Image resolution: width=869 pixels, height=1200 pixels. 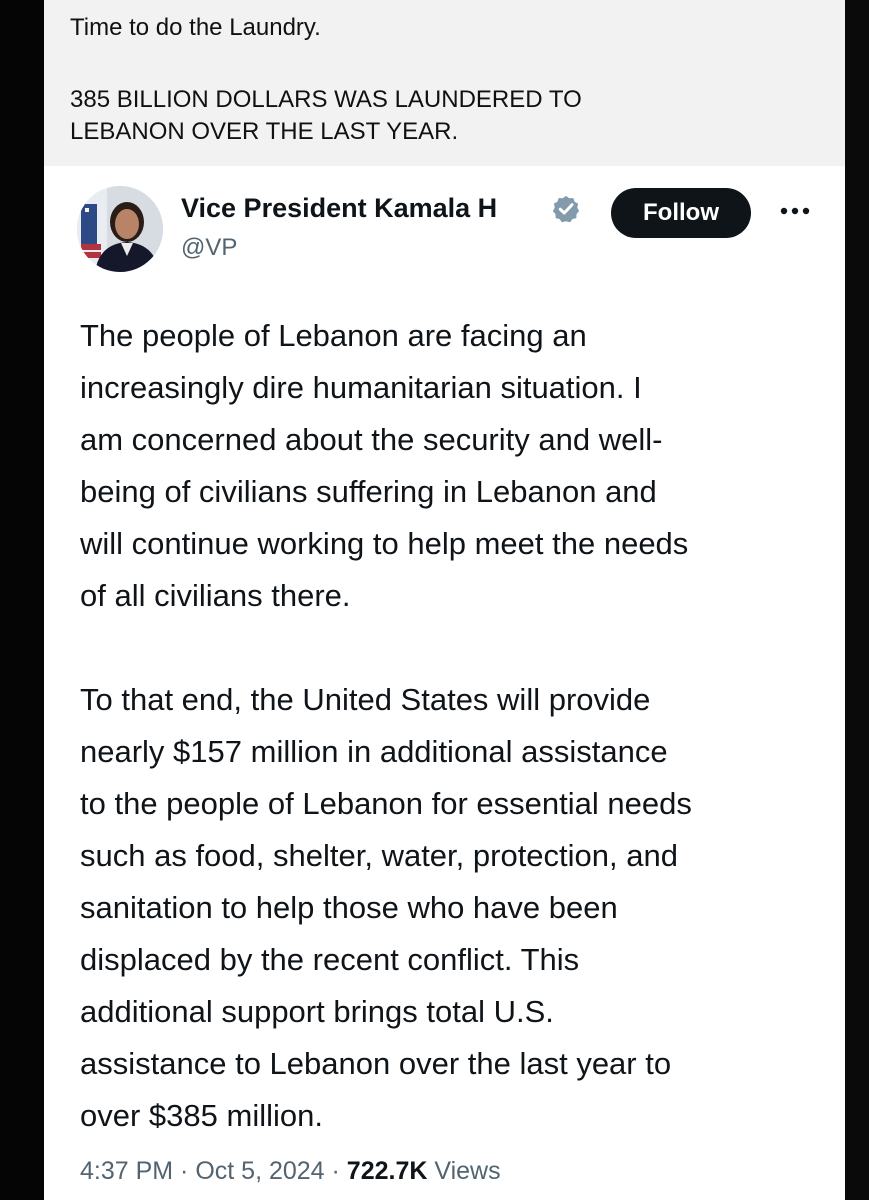 I want to click on caption-line-2: 385 BILLION DOLLARS WAS LAUNDERED TO, so click(x=326, y=99).